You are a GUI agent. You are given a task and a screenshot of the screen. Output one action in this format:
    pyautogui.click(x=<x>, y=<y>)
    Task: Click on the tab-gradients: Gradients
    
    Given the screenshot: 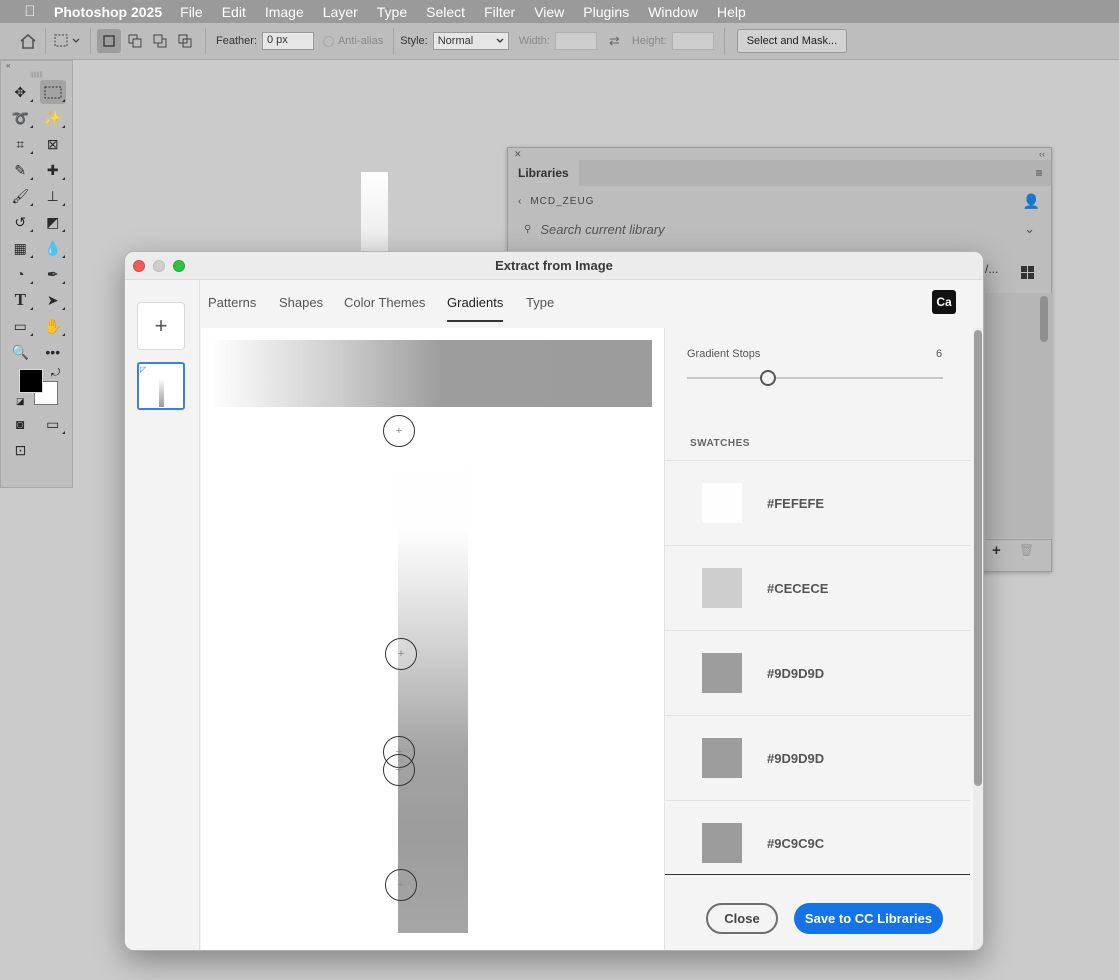 What is the action you would take?
    pyautogui.click(x=475, y=308)
    